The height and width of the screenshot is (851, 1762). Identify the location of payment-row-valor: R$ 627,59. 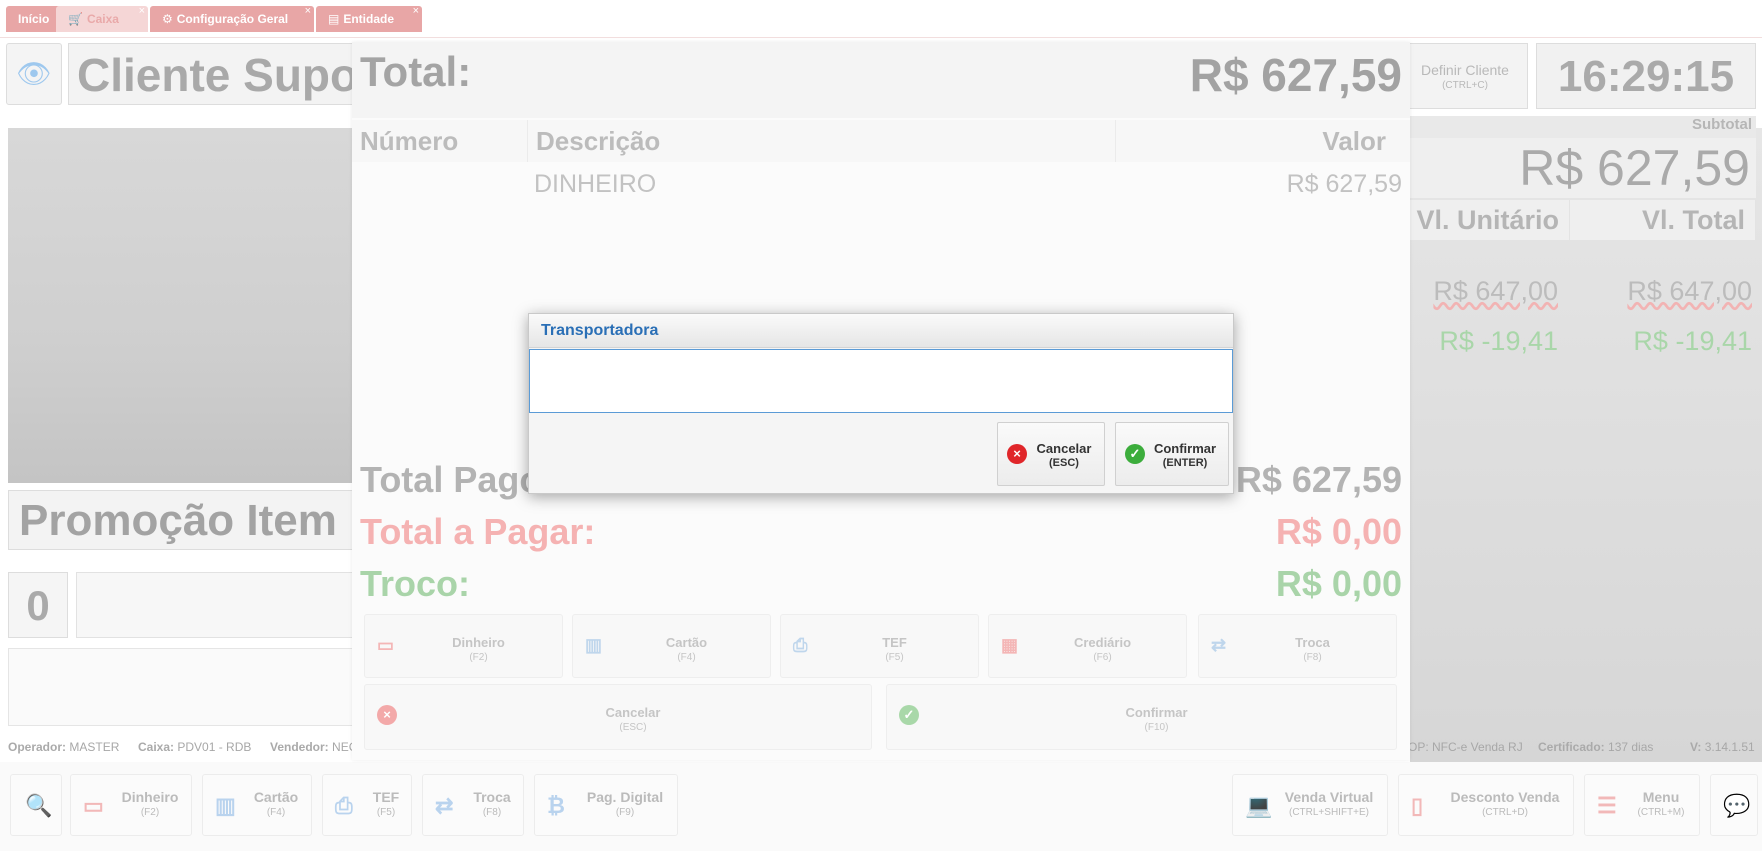
(1344, 184).